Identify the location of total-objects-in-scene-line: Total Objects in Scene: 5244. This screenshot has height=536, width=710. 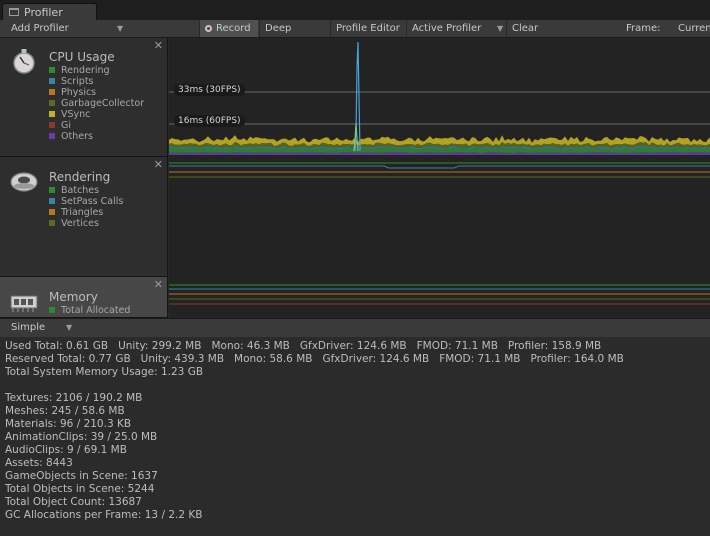
(80, 489).